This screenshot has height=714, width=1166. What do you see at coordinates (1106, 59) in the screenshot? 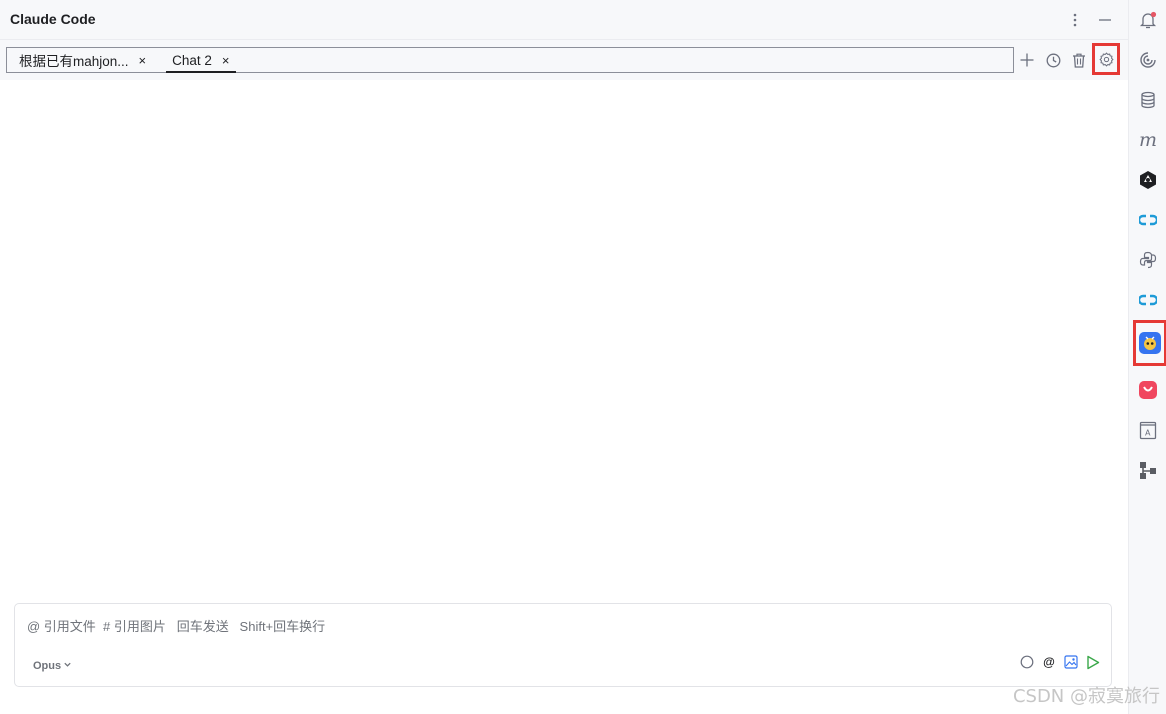
I see `settings-icon` at bounding box center [1106, 59].